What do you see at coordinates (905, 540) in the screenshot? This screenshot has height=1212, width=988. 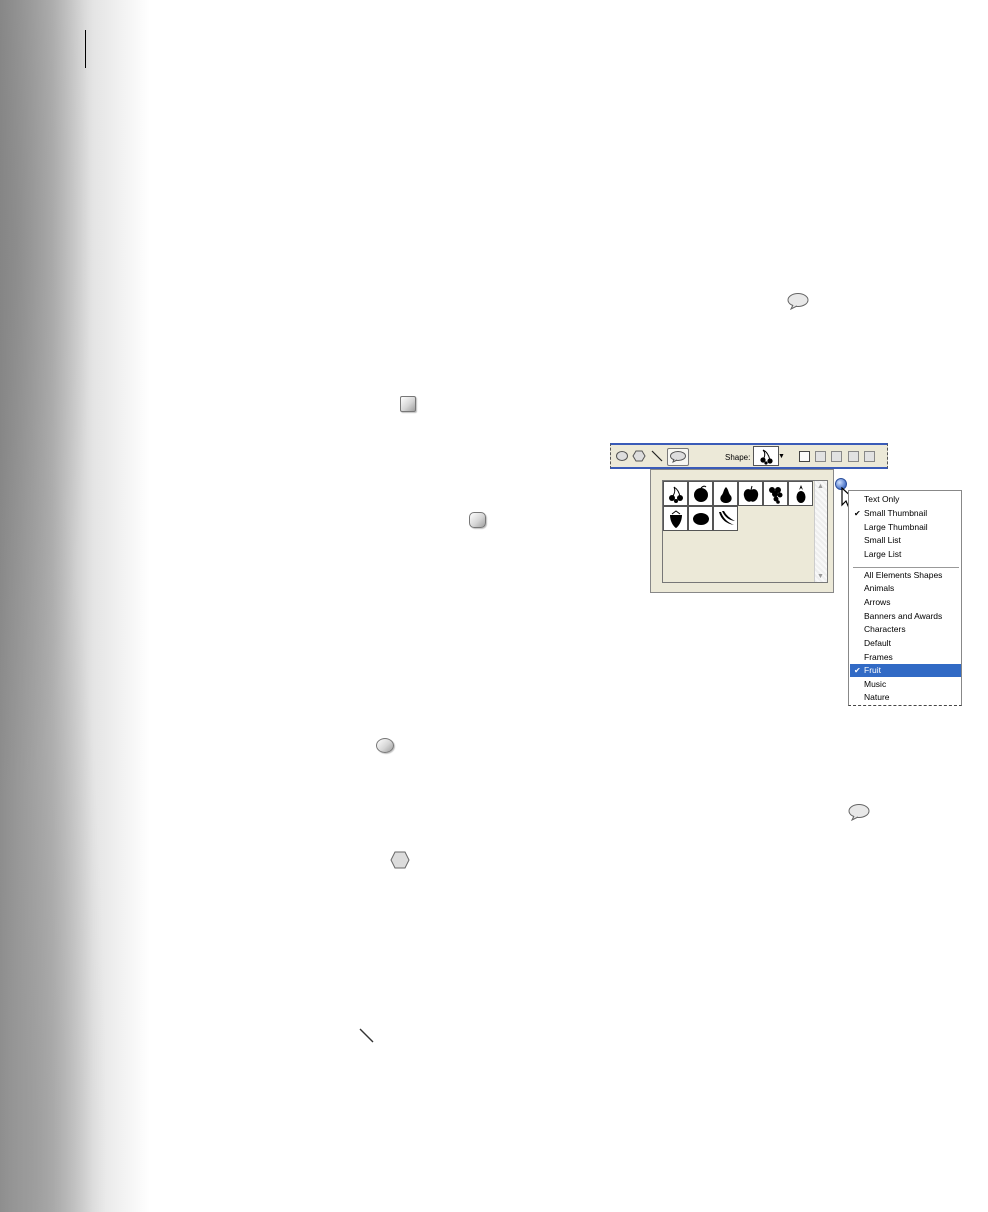 I see `menu-item-small-list: Small List` at bounding box center [905, 540].